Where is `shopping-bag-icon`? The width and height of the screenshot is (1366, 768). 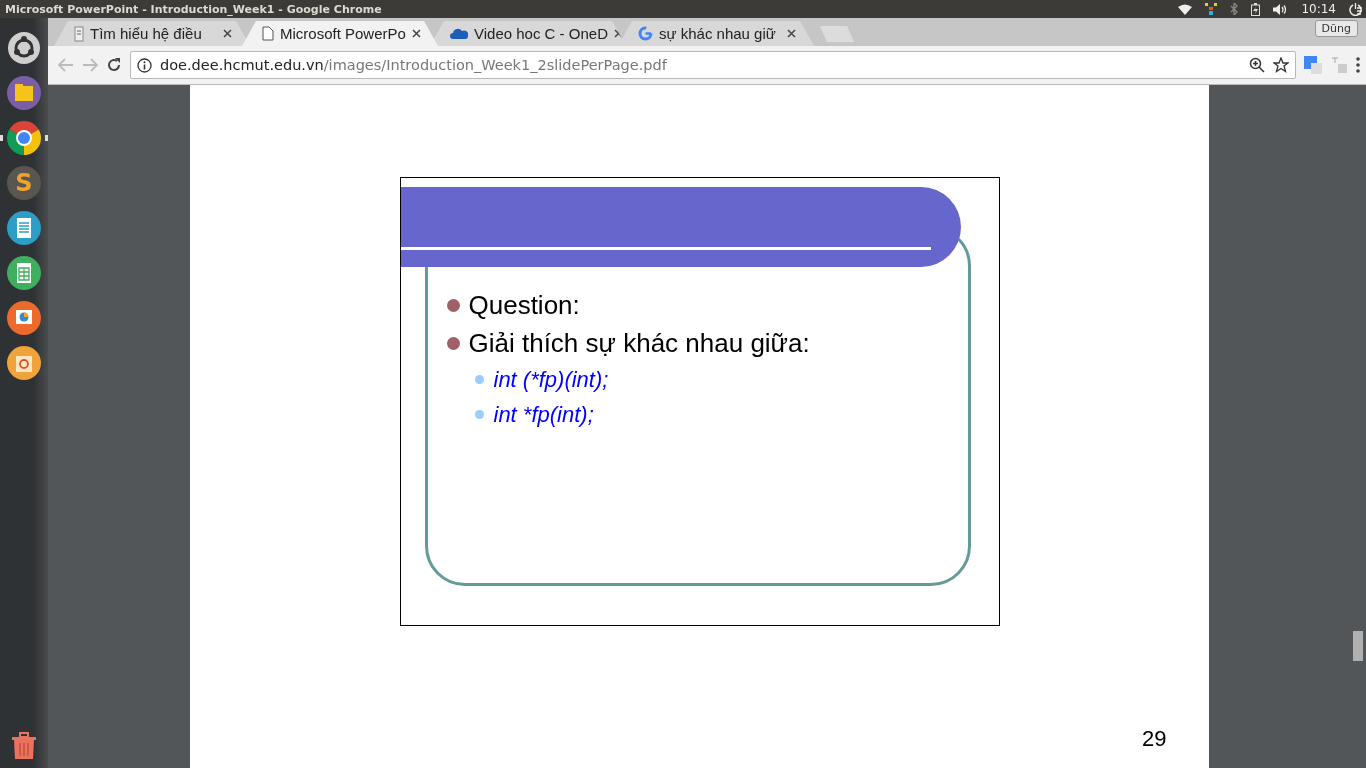 shopping-bag-icon is located at coordinates (24, 362).